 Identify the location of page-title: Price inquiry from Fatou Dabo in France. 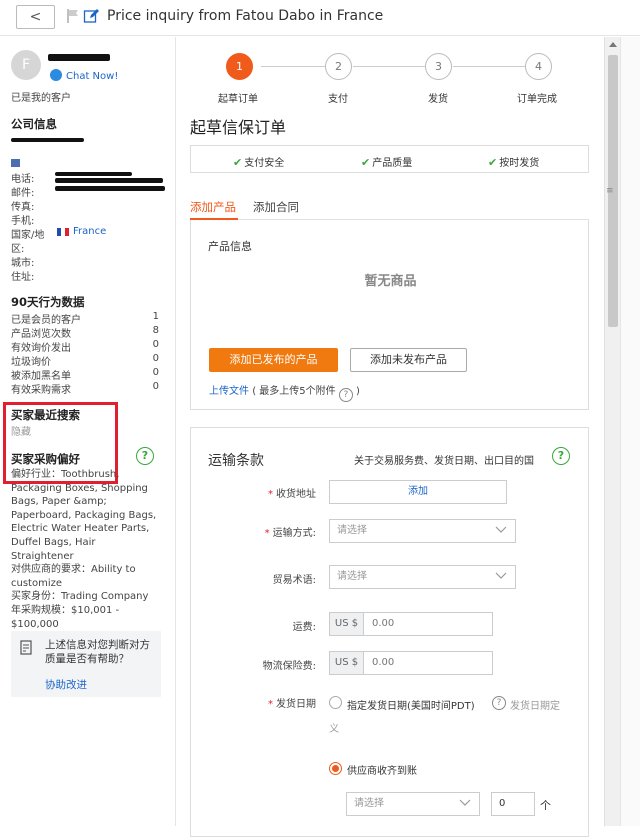
(245, 16).